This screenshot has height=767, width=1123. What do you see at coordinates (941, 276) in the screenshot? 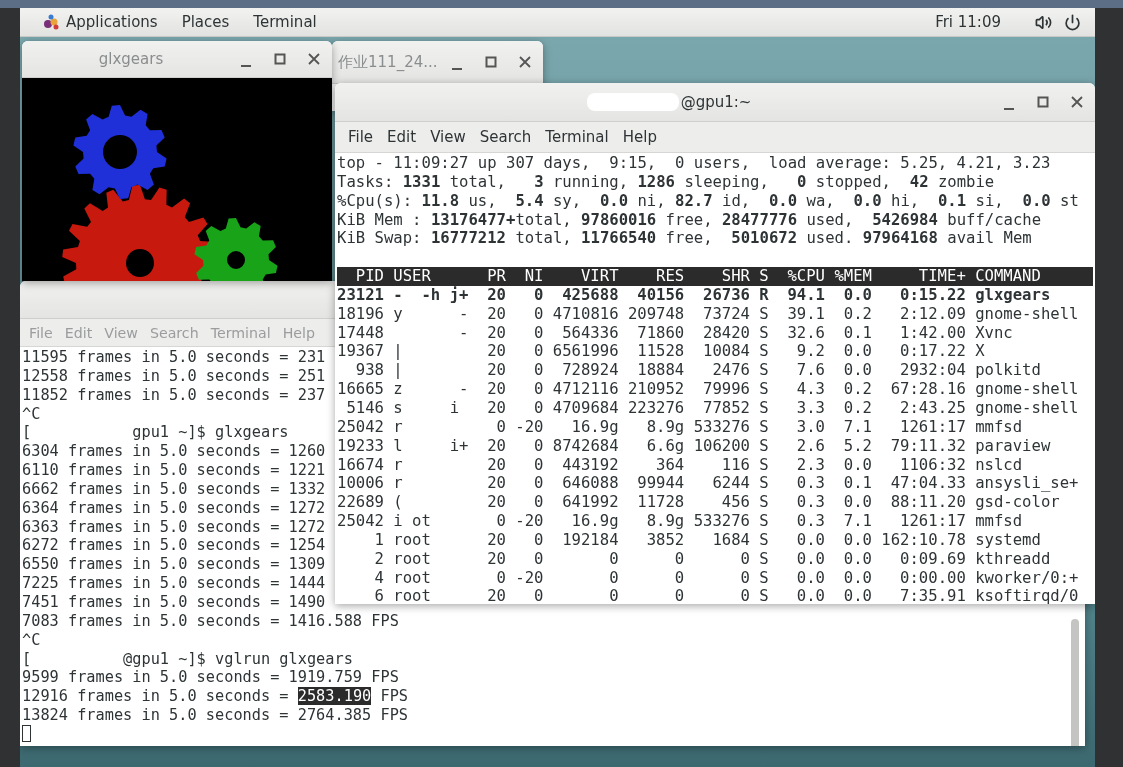
I see `column-header: TIME+` at bounding box center [941, 276].